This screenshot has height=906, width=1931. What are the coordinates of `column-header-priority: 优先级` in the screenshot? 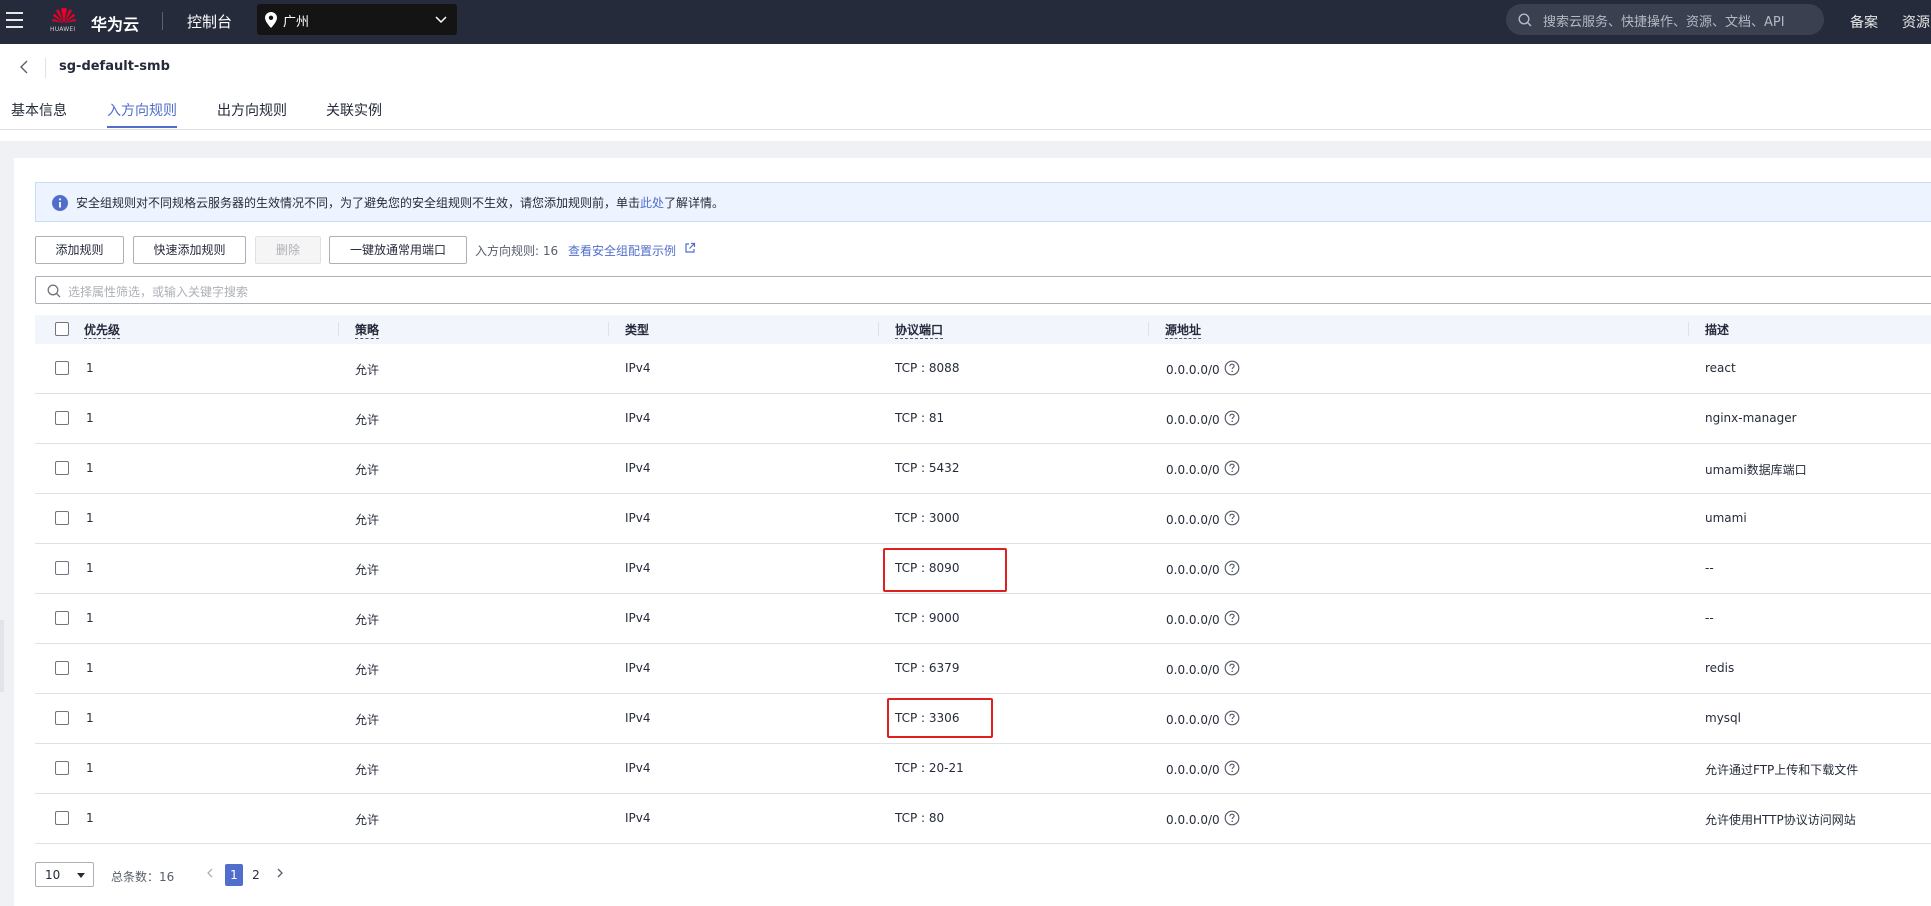 It's located at (102, 330).